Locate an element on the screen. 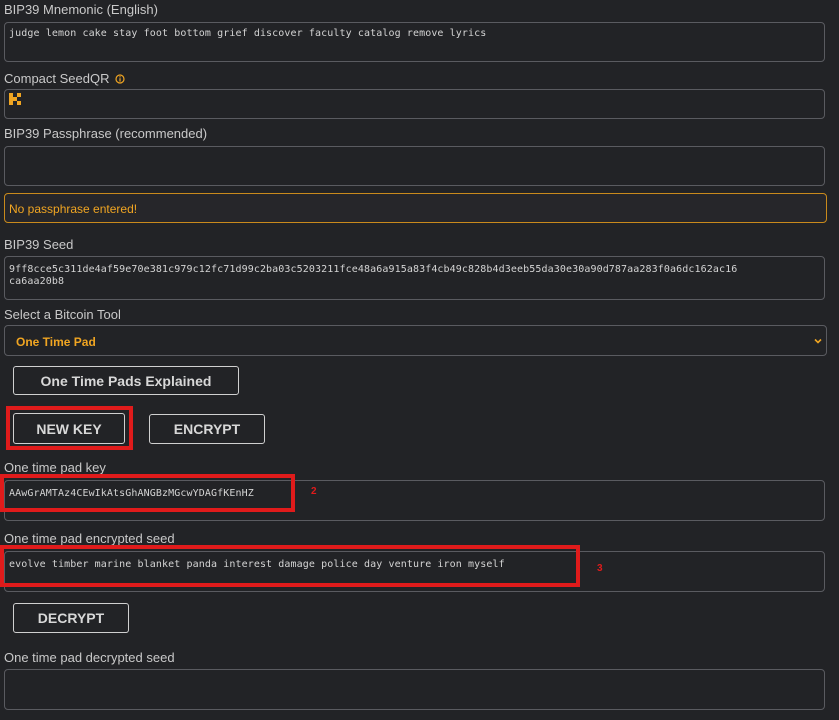  passphrase-label: BIP39 Passphrase (recommended) is located at coordinates (106, 133).